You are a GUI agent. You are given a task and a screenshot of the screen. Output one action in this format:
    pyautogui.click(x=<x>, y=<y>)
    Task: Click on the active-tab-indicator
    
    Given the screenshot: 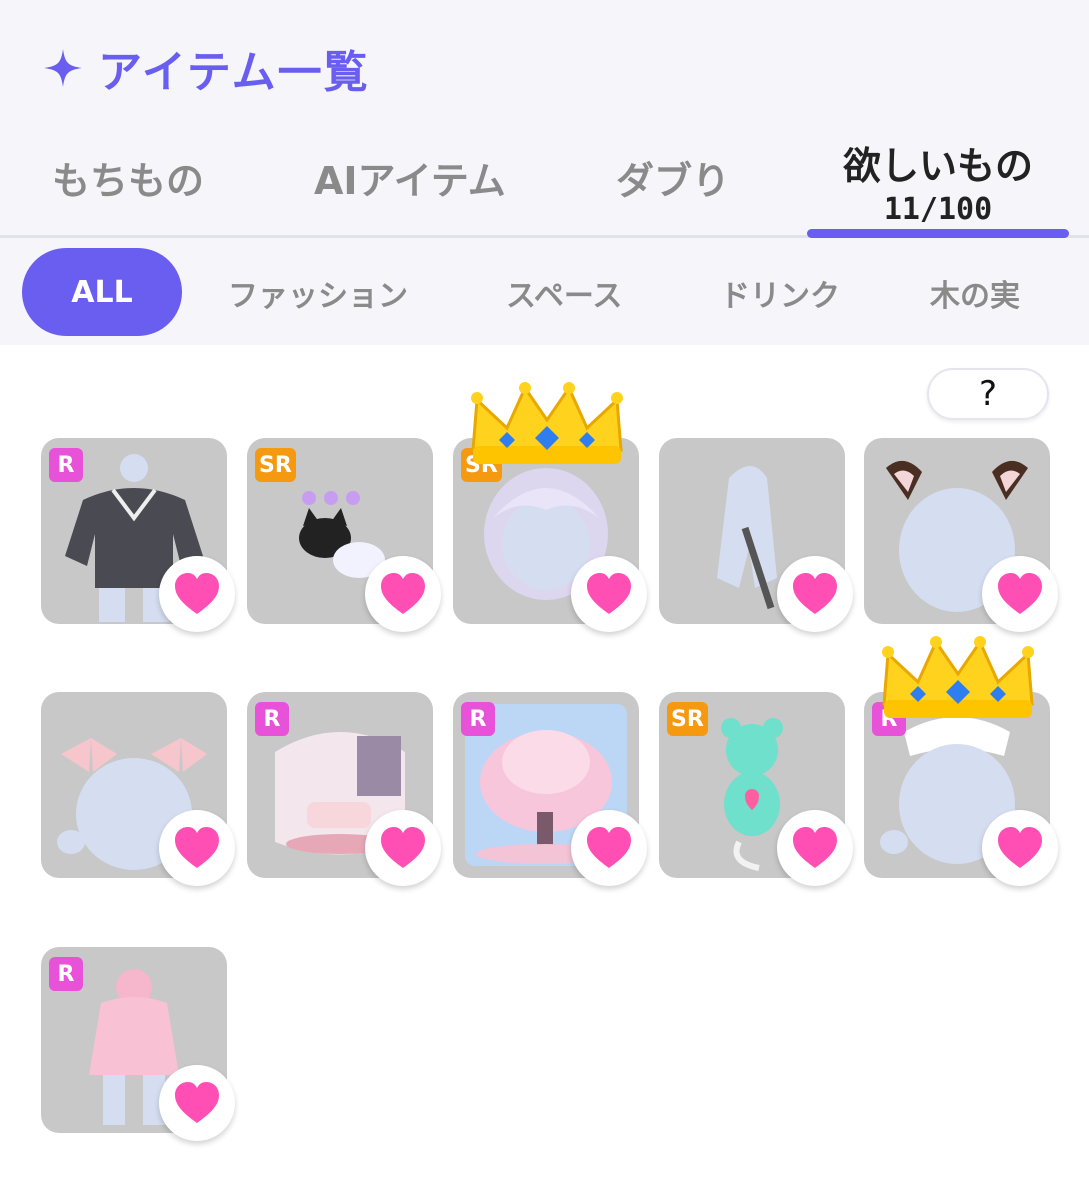 What is the action you would take?
    pyautogui.click(x=938, y=233)
    